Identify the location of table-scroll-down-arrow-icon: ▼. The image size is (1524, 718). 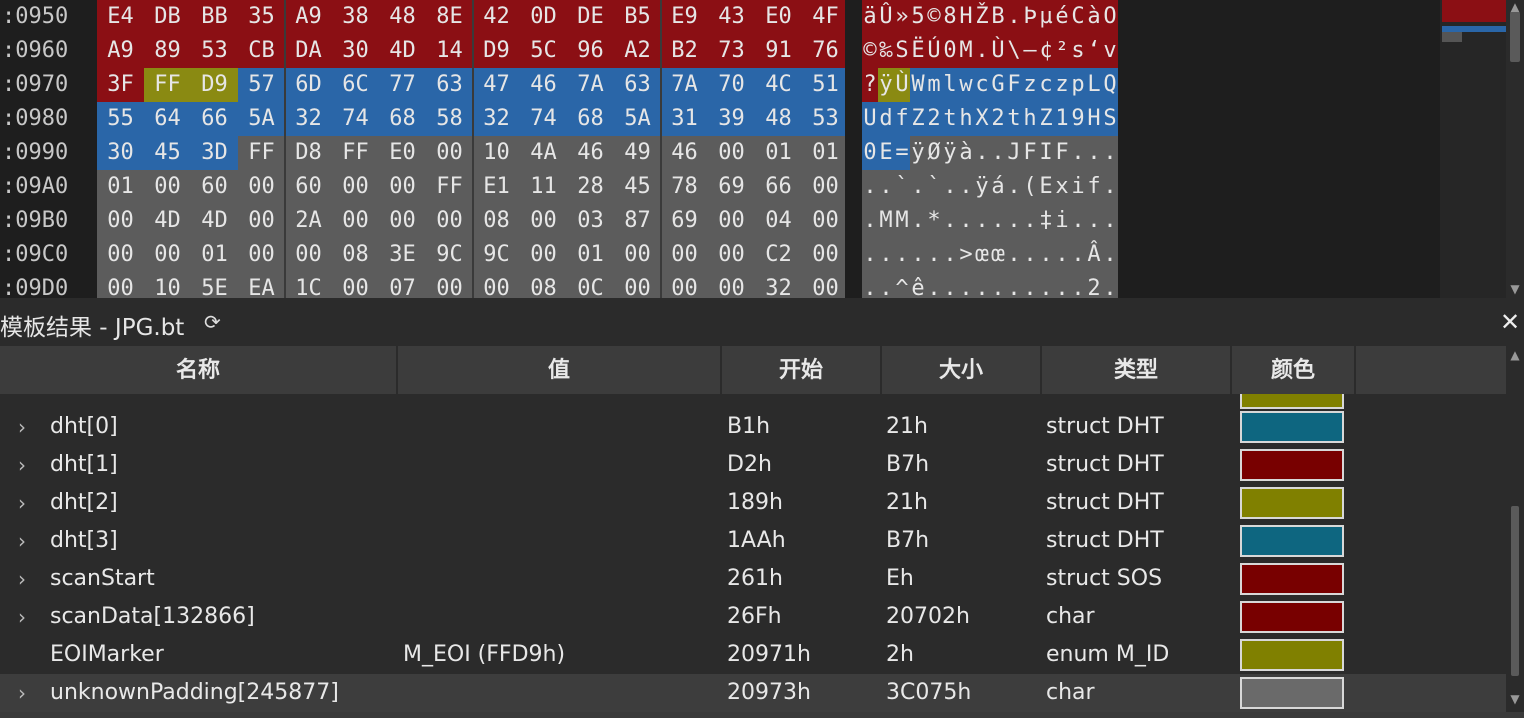
(1515, 699).